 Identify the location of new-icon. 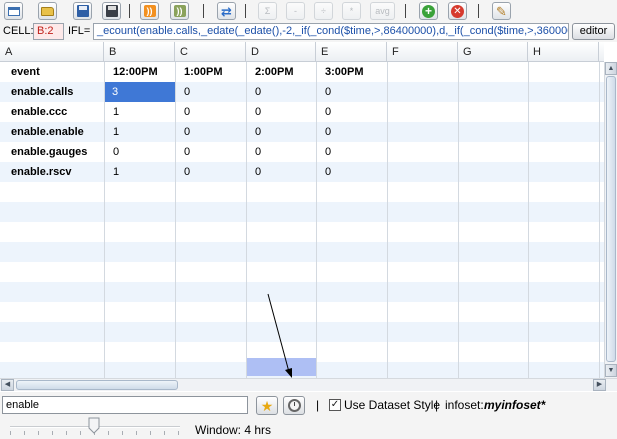
(13, 11).